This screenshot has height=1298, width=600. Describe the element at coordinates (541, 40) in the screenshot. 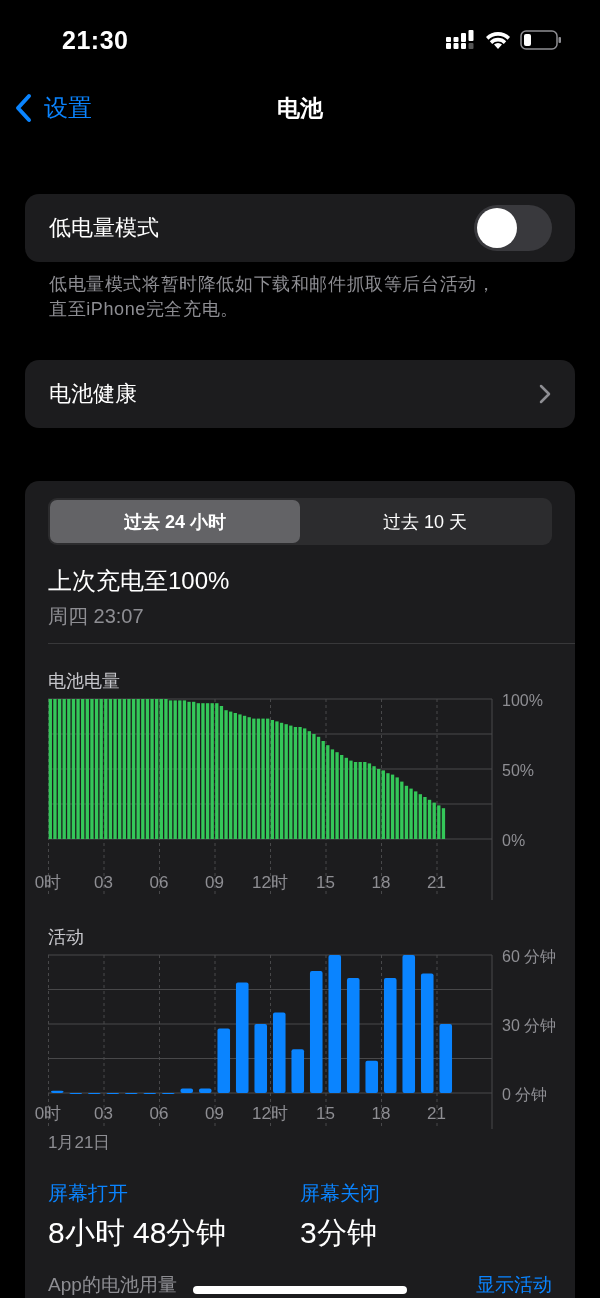

I see `battery-icon` at that location.